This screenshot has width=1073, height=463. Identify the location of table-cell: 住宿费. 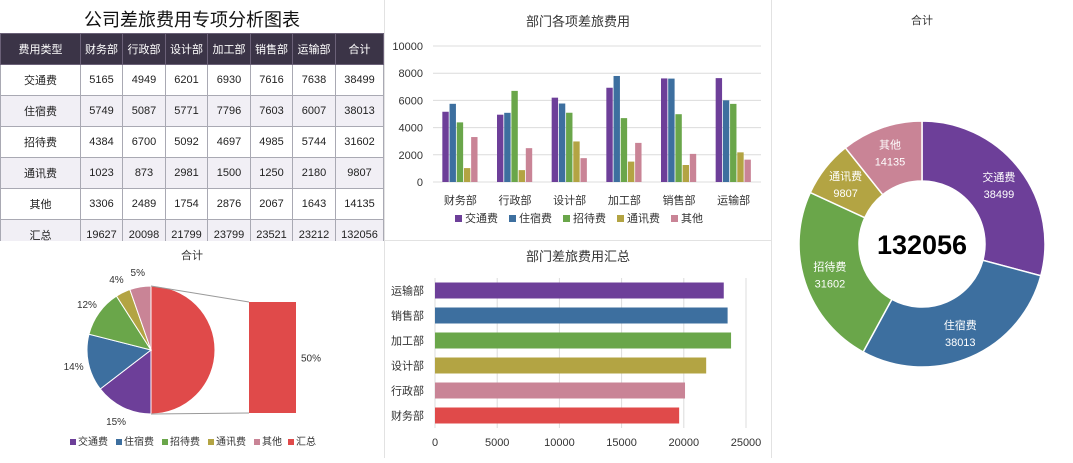
(40, 111).